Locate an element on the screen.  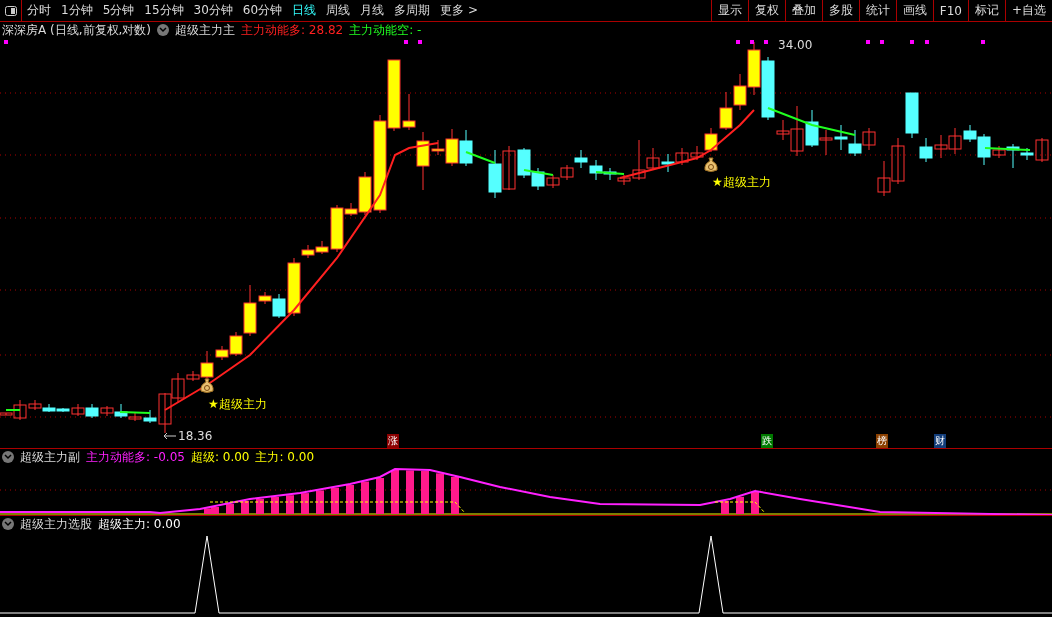
toolbar-button: 显示 is located at coordinates (729, 10).